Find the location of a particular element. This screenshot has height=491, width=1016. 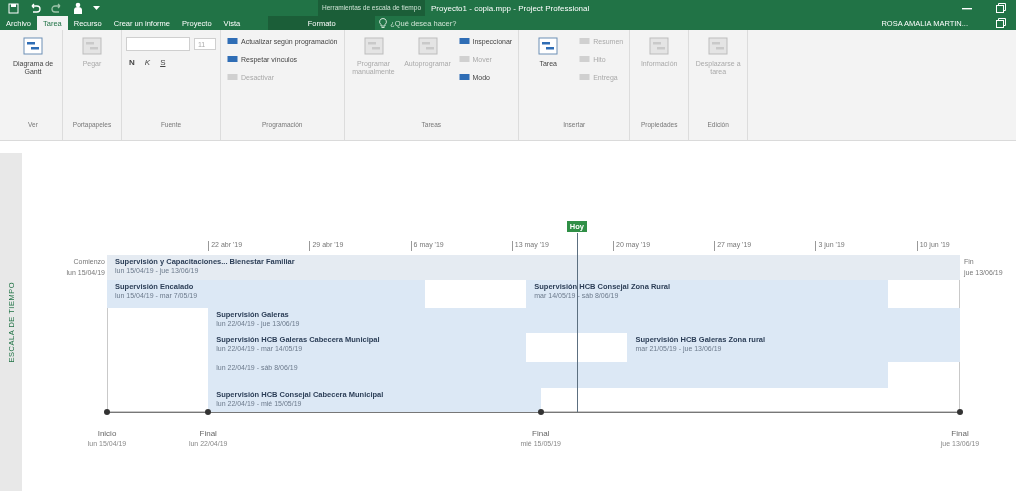

milestone-label: Inicio is located at coordinates (107, 434).